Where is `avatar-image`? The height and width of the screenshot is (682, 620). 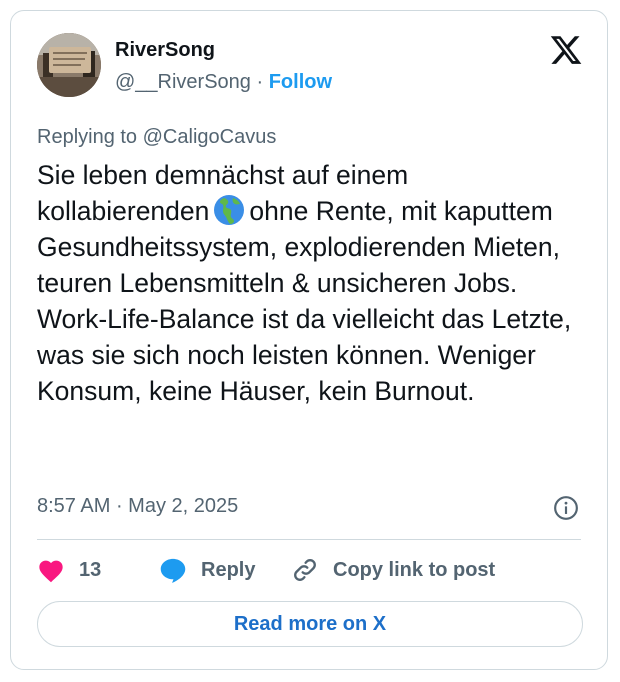 avatar-image is located at coordinates (69, 65).